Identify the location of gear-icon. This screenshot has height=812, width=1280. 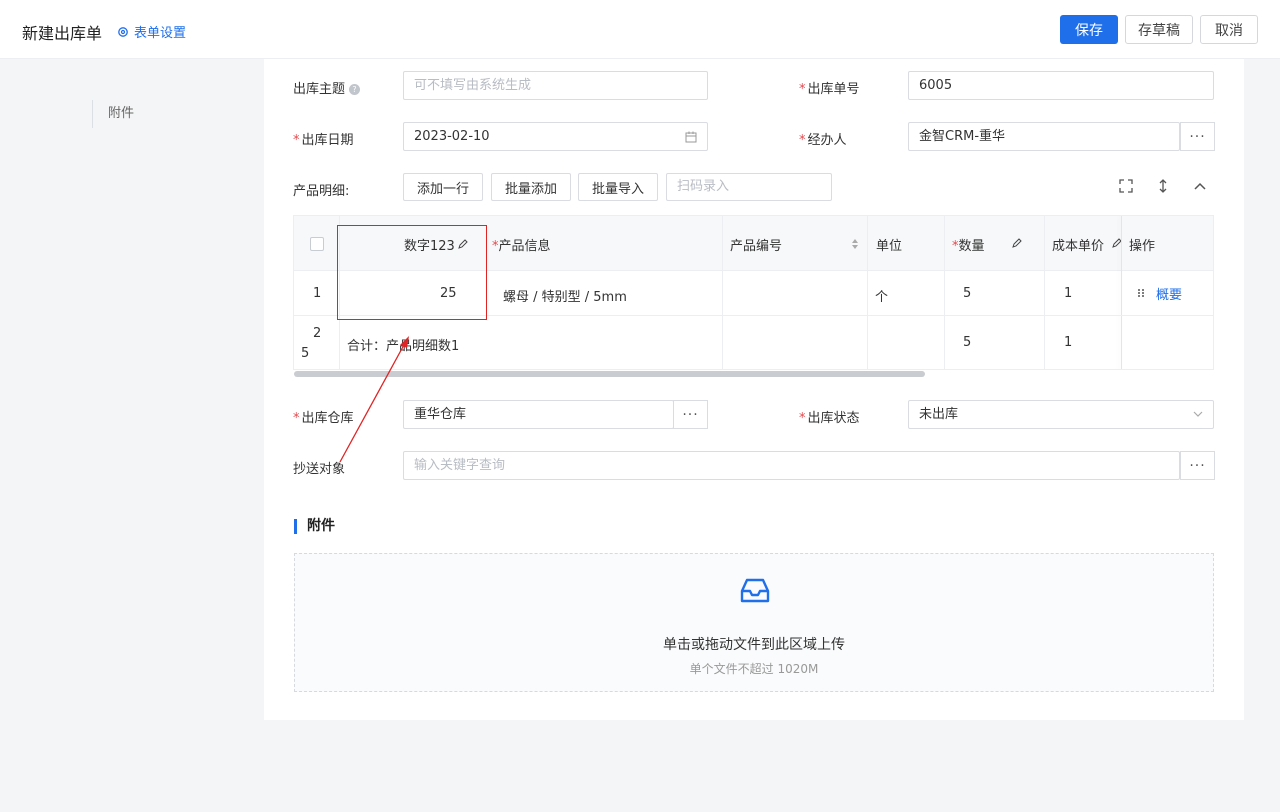
(123, 31).